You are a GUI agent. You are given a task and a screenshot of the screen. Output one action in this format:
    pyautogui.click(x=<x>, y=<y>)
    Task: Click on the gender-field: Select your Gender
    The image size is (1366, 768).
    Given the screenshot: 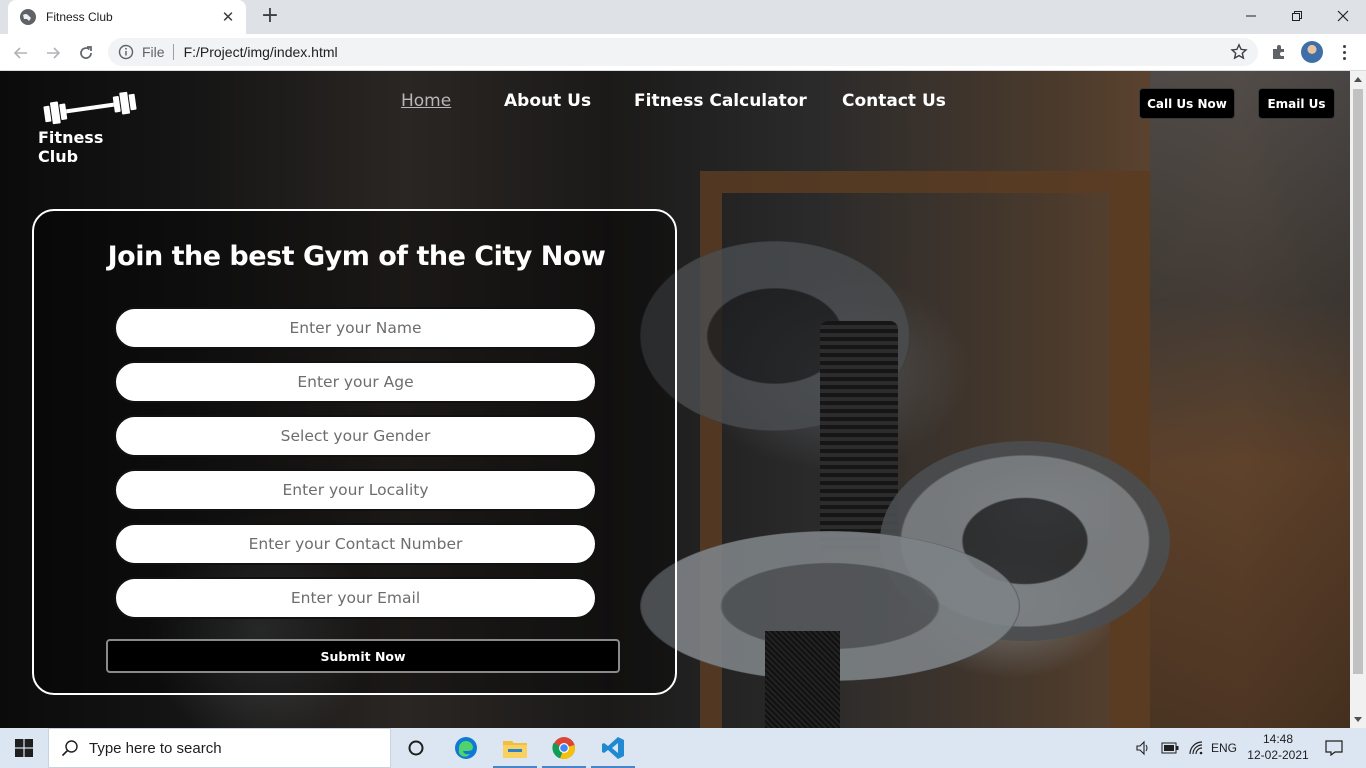 What is the action you would take?
    pyautogui.click(x=355, y=436)
    